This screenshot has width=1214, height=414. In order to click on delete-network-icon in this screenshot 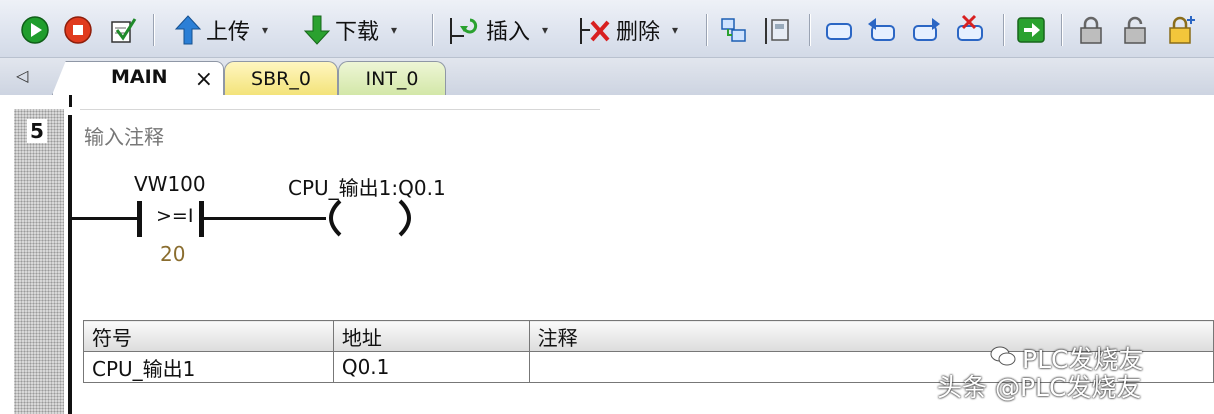, I will do `click(595, 31)`.